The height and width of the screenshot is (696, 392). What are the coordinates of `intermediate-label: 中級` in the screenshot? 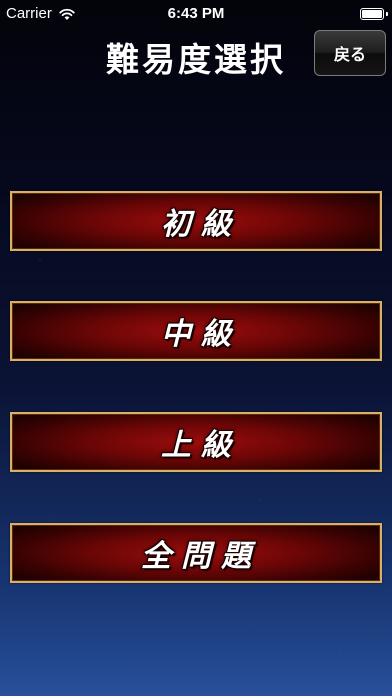 It's located at (201, 334).